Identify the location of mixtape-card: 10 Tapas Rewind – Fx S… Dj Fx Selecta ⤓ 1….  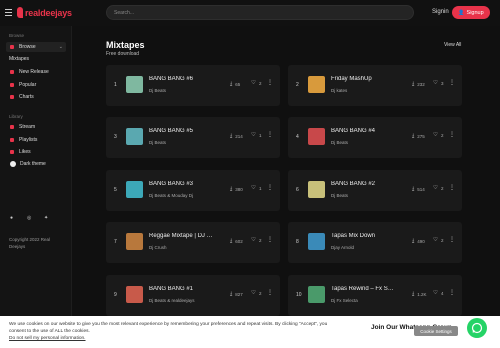
(375, 295).